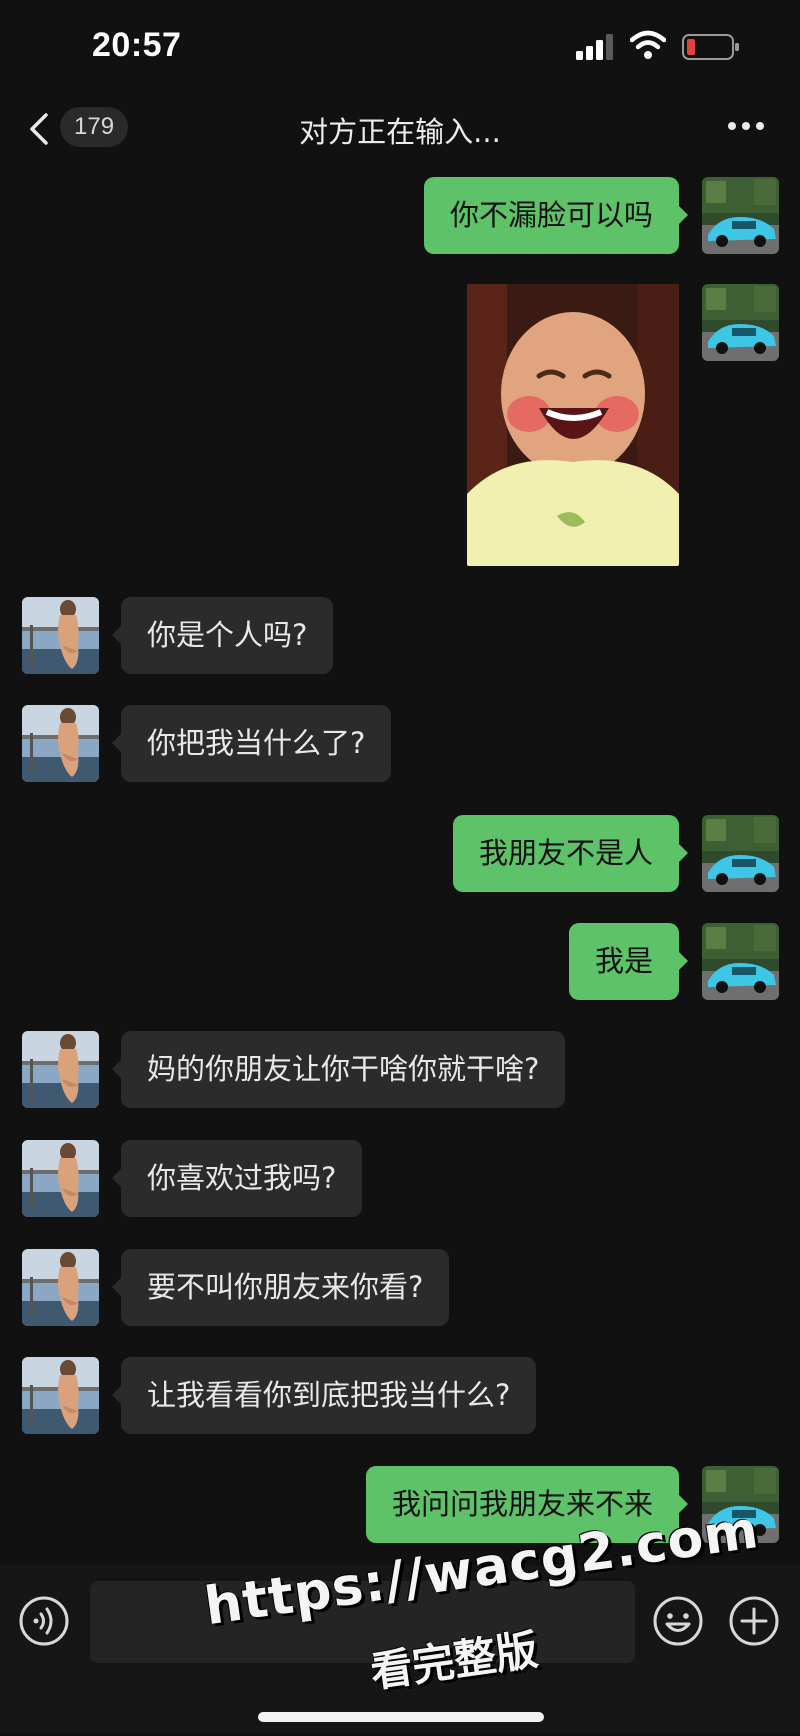 This screenshot has width=800, height=1736. Describe the element at coordinates (400, 47) in the screenshot. I see `status-bar: 20:57` at that location.